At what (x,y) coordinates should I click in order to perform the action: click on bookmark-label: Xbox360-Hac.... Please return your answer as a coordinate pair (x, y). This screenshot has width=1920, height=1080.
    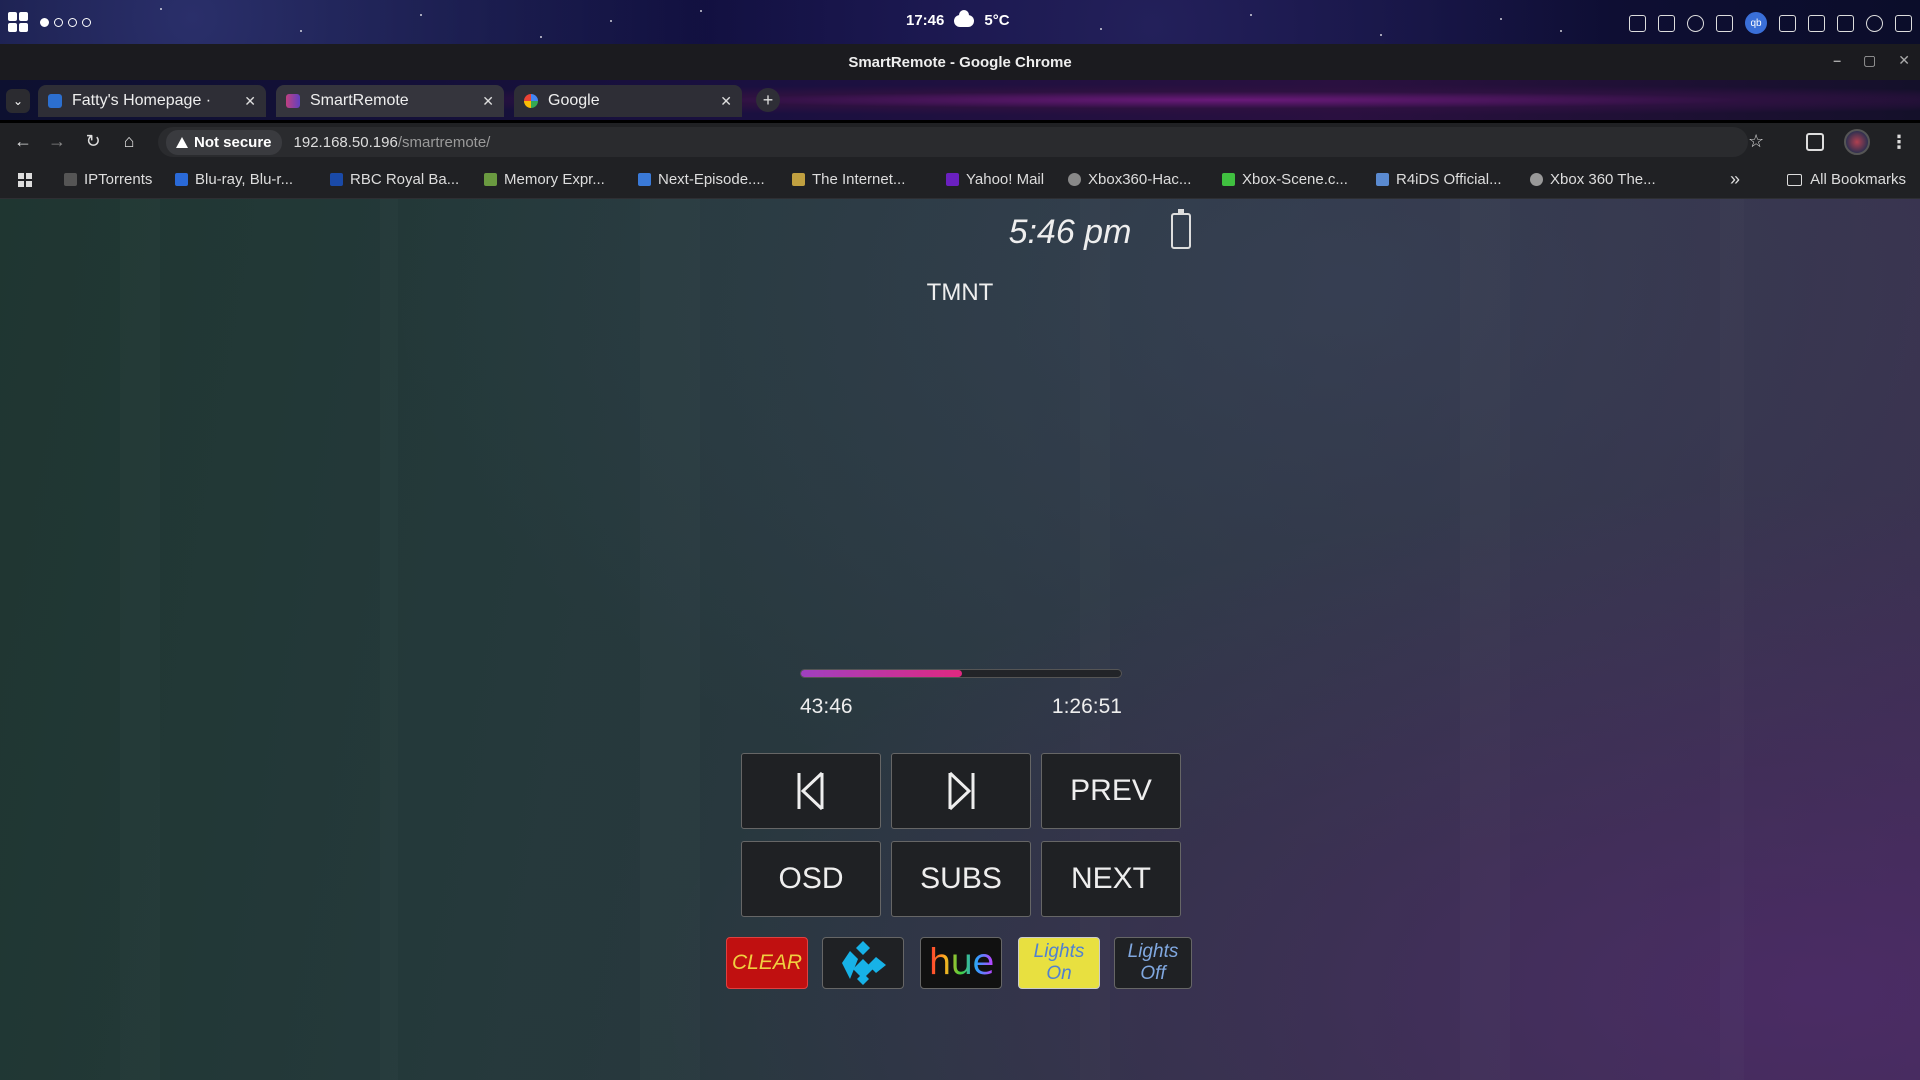
    Looking at the image, I should click on (1140, 179).